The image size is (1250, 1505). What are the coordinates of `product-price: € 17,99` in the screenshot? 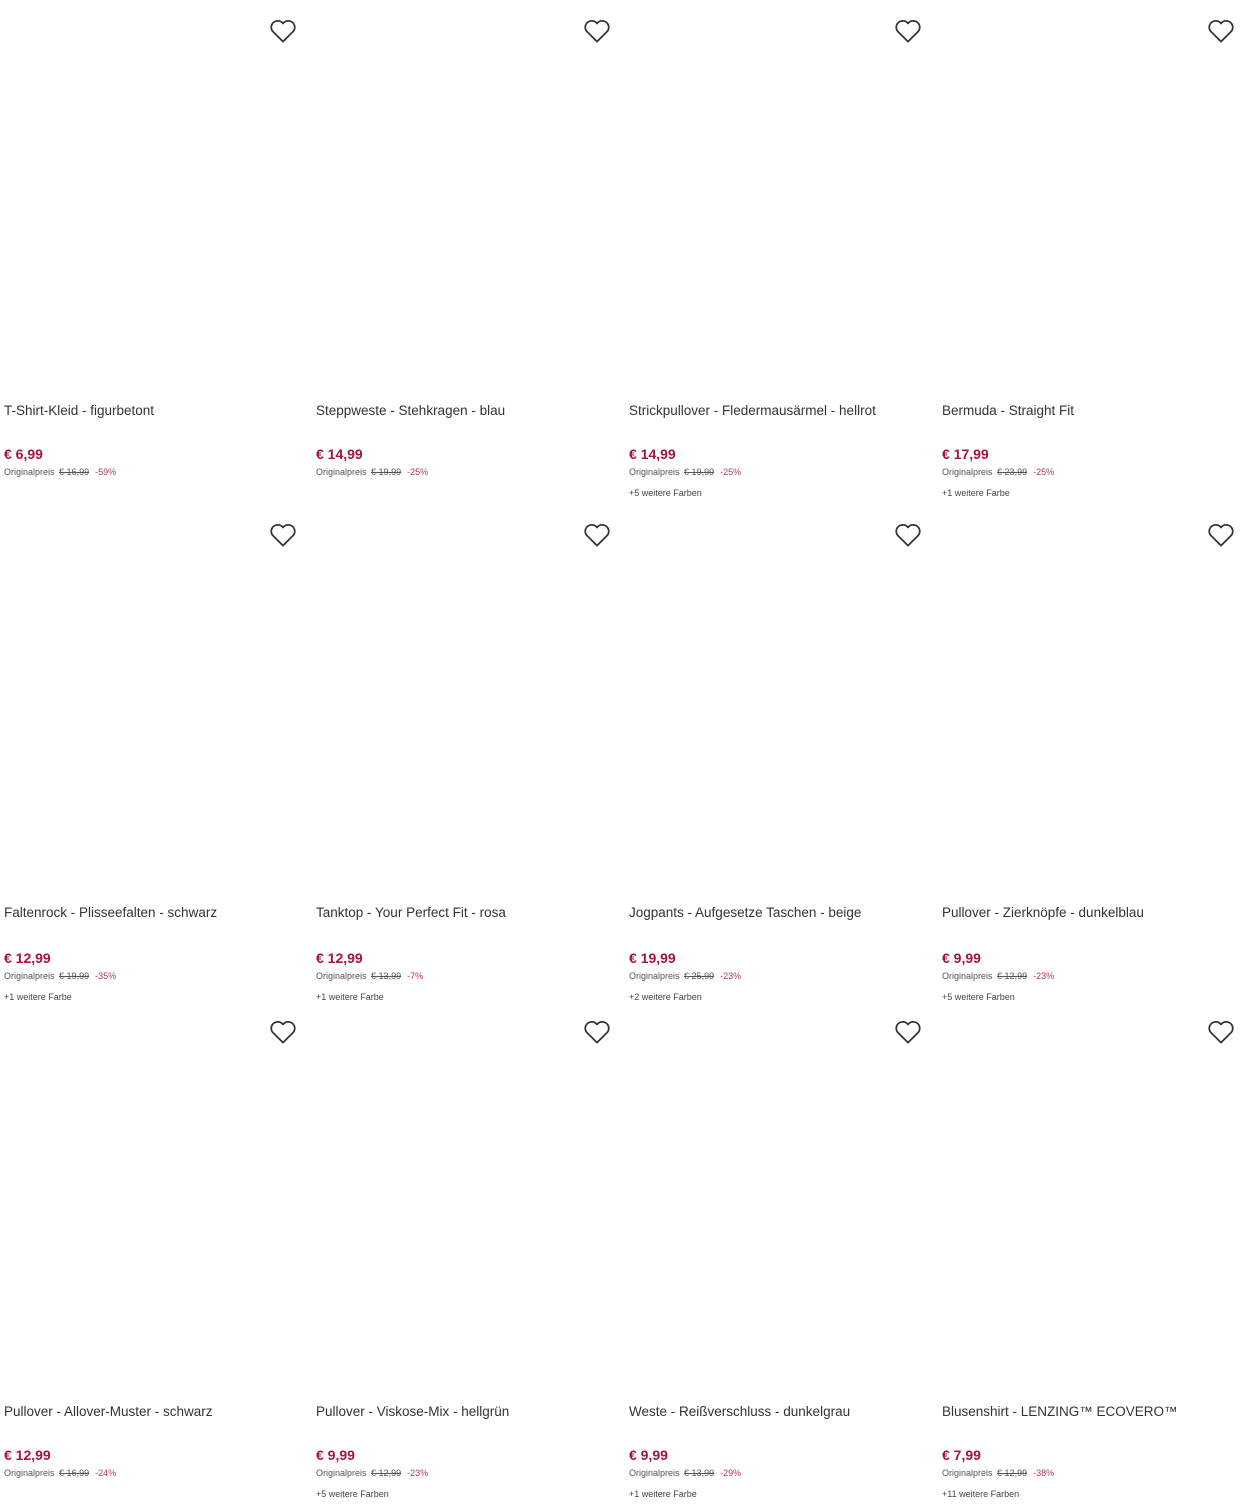 It's located at (965, 454).